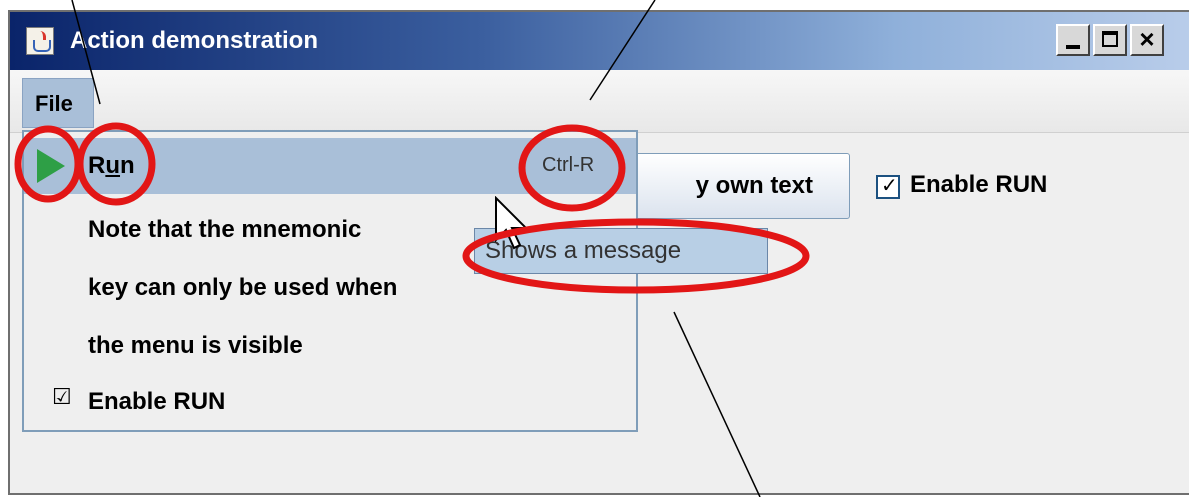  What do you see at coordinates (40, 41) in the screenshot?
I see `java-cup-icon` at bounding box center [40, 41].